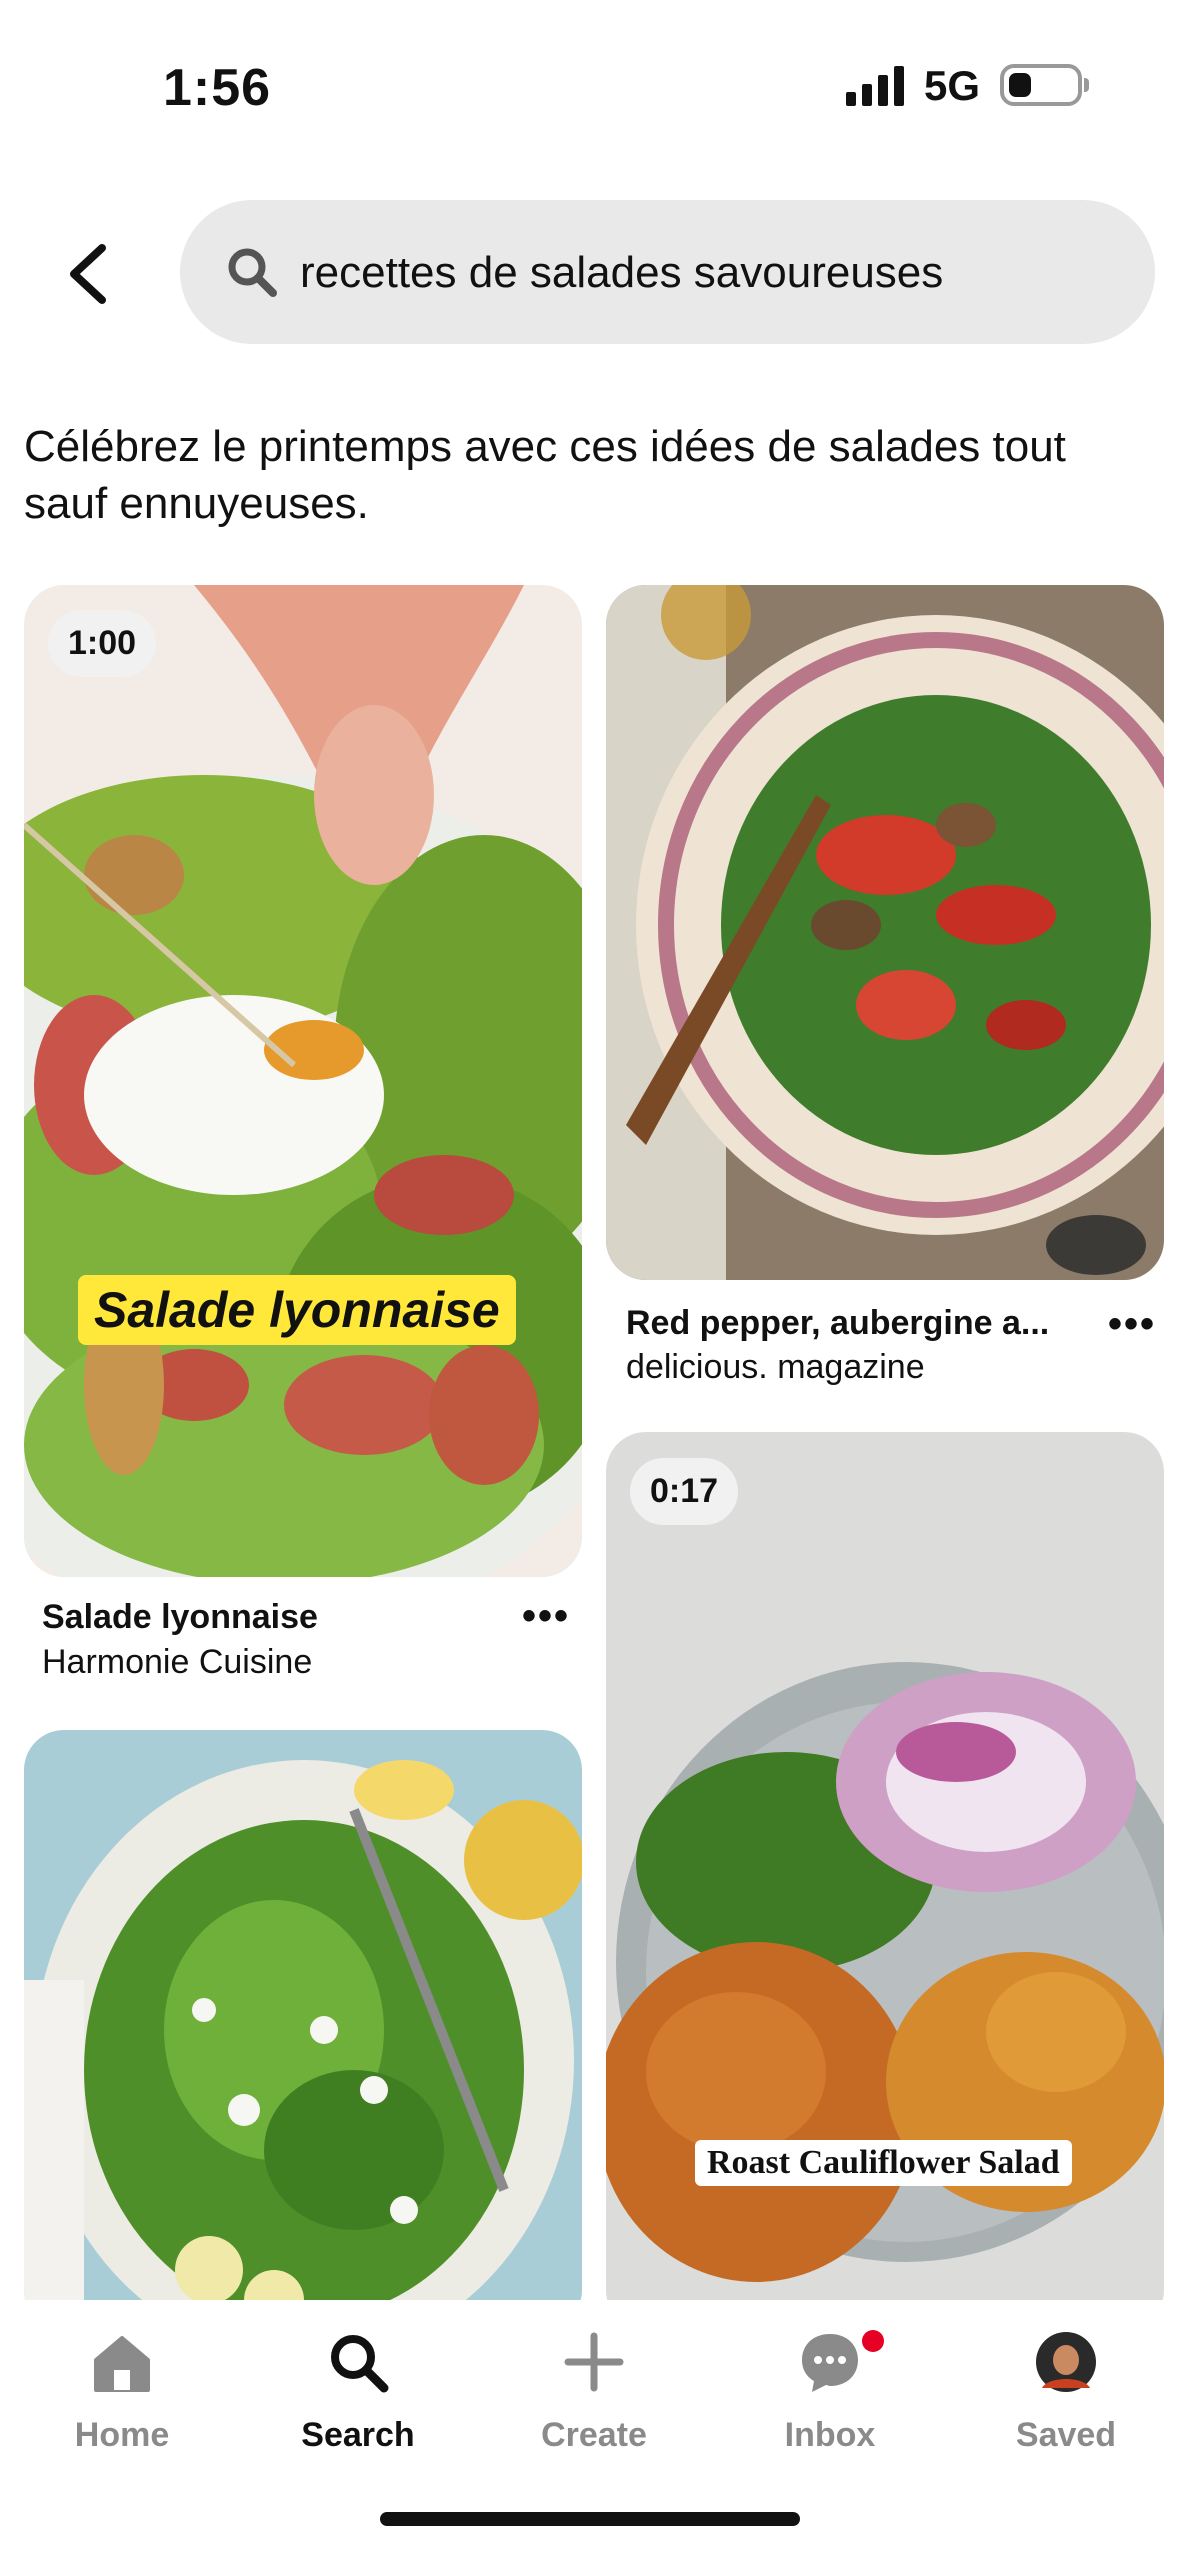 Image resolution: width=1179 pixels, height=2556 pixels. Describe the element at coordinates (873, 2341) in the screenshot. I see `notification-badge` at that location.